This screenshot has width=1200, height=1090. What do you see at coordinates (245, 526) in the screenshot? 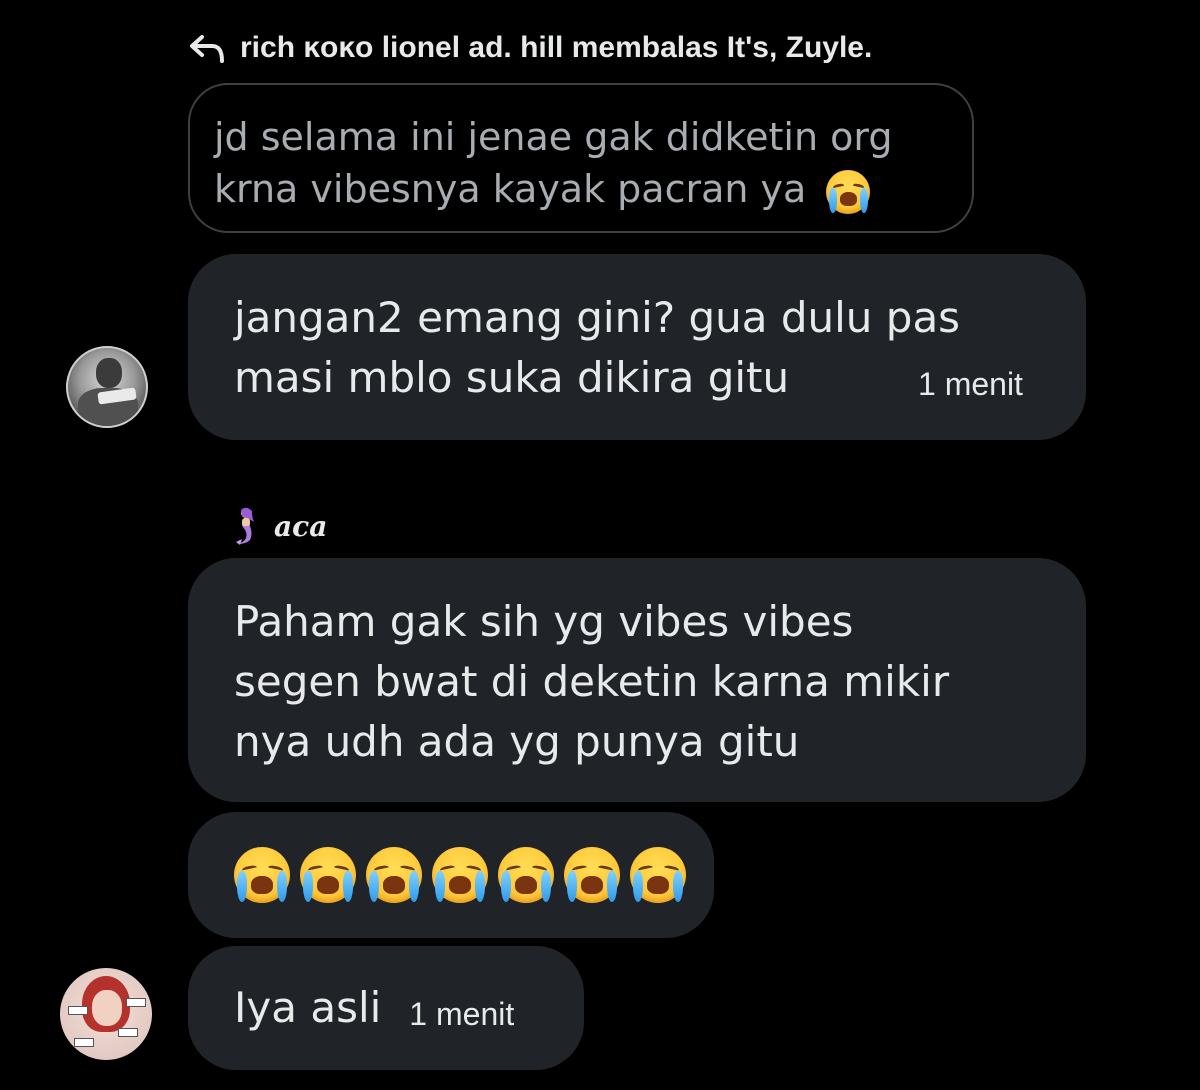
I see `mermaid-icon` at bounding box center [245, 526].